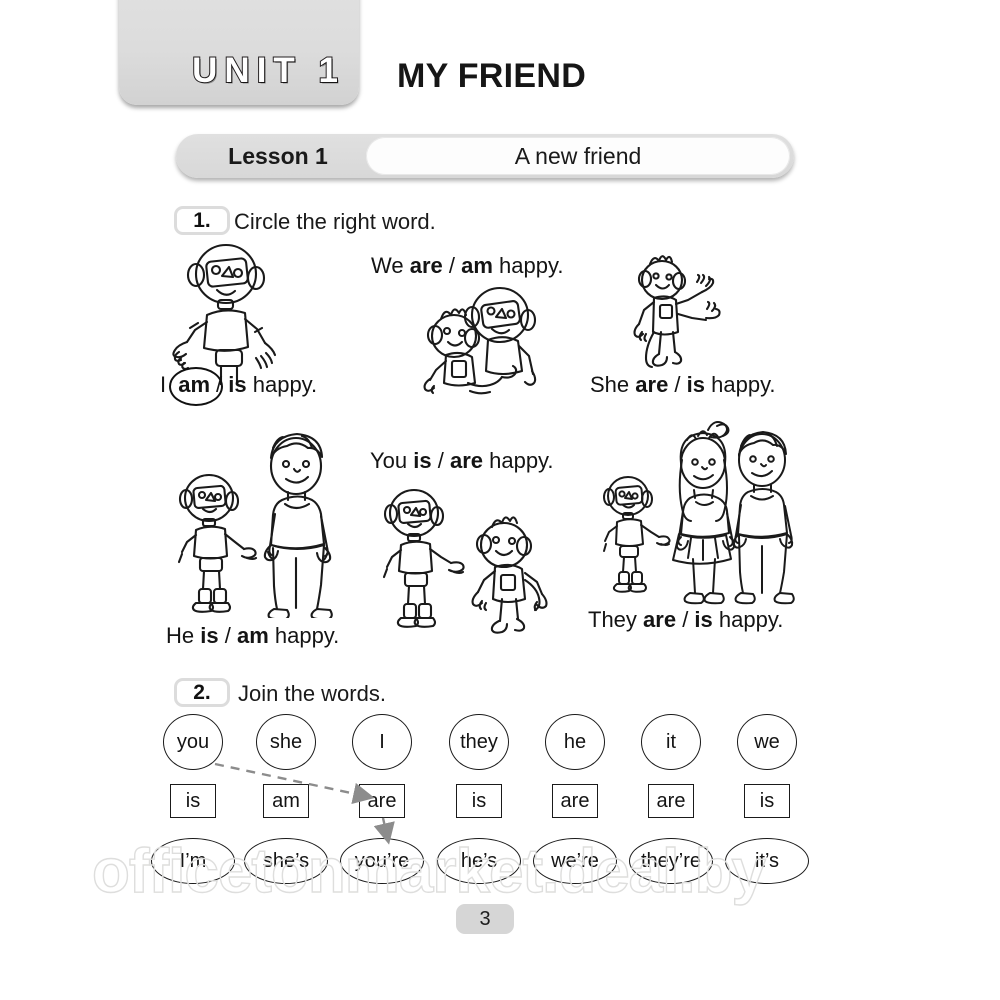 This screenshot has height=1000, width=1000. I want to click on sentence-we-are: We are / am happy., so click(467, 266).